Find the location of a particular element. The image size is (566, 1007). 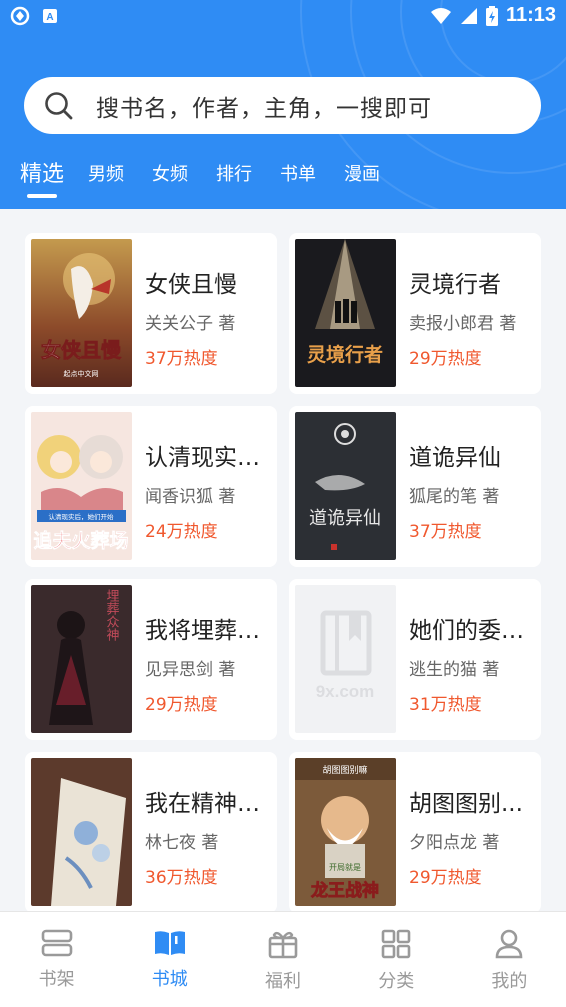

wifi-icon is located at coordinates (440, 15).